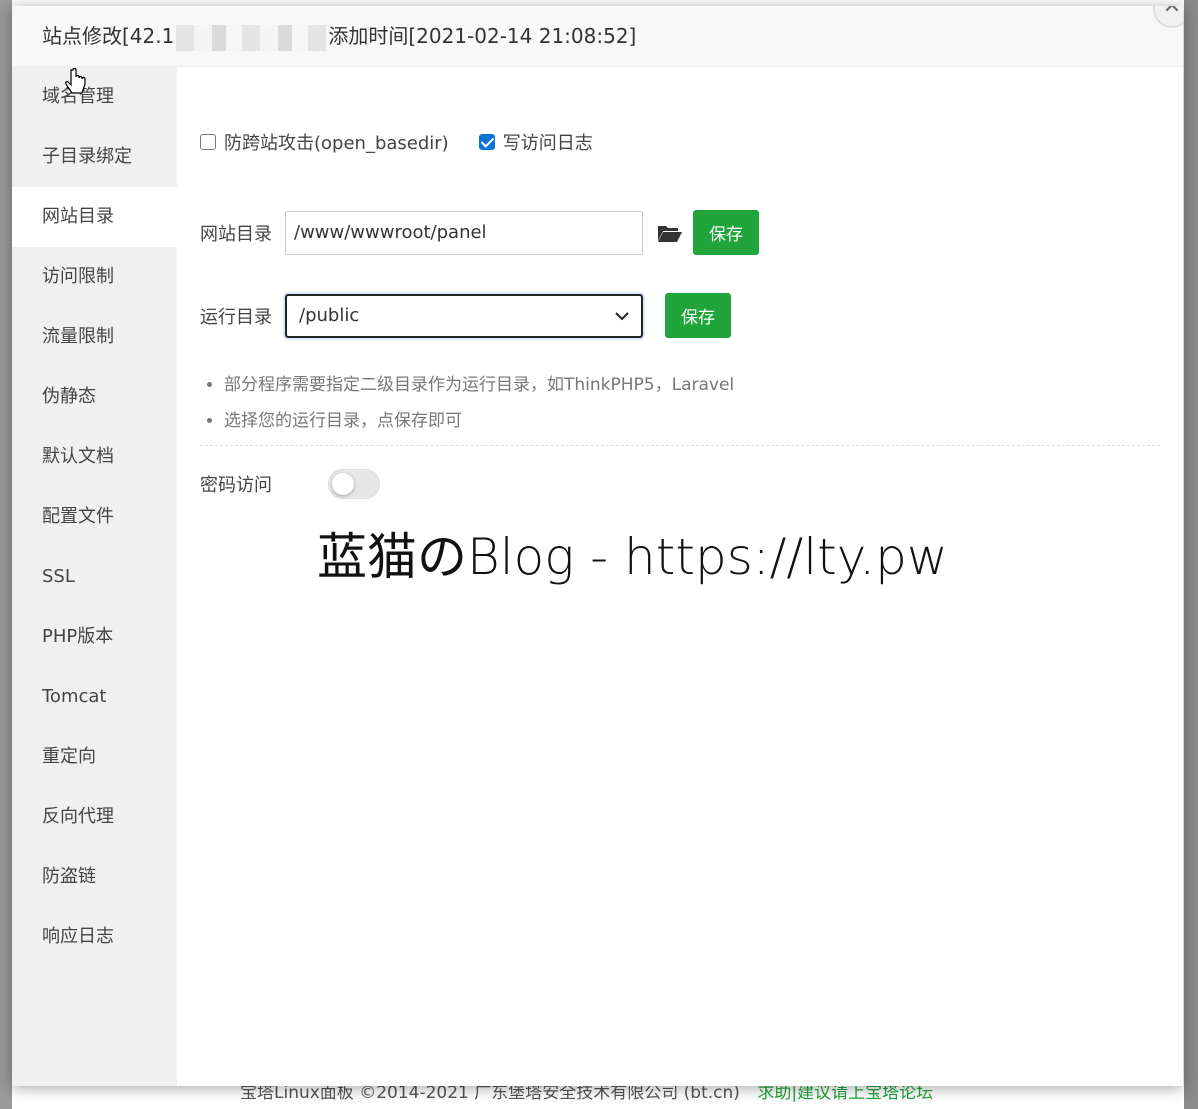 The width and height of the screenshot is (1198, 1109). I want to click on sidebar-item: 网站目录, so click(94, 217).